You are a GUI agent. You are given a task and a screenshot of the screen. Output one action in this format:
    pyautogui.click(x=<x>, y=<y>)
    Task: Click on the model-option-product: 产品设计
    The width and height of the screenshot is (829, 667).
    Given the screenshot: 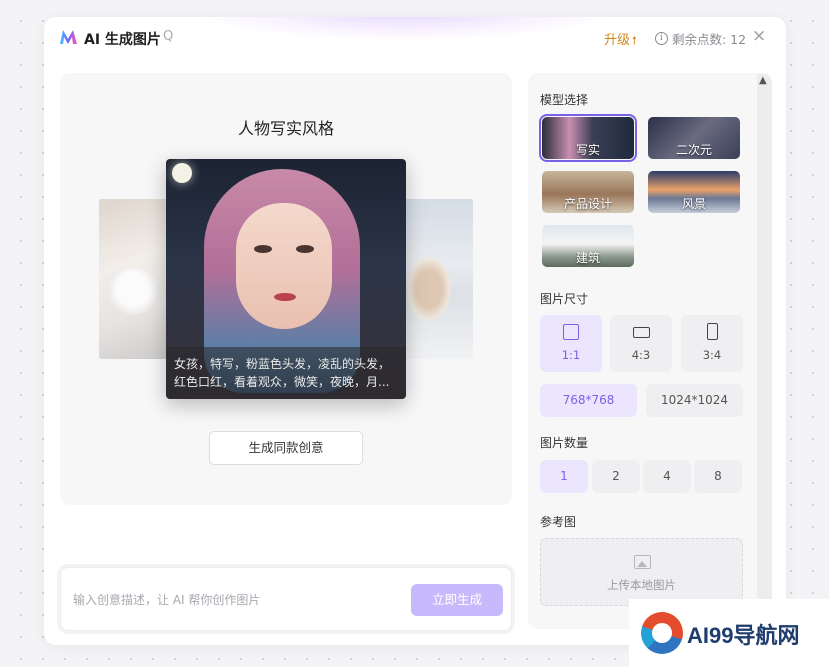 What is the action you would take?
    pyautogui.click(x=588, y=192)
    